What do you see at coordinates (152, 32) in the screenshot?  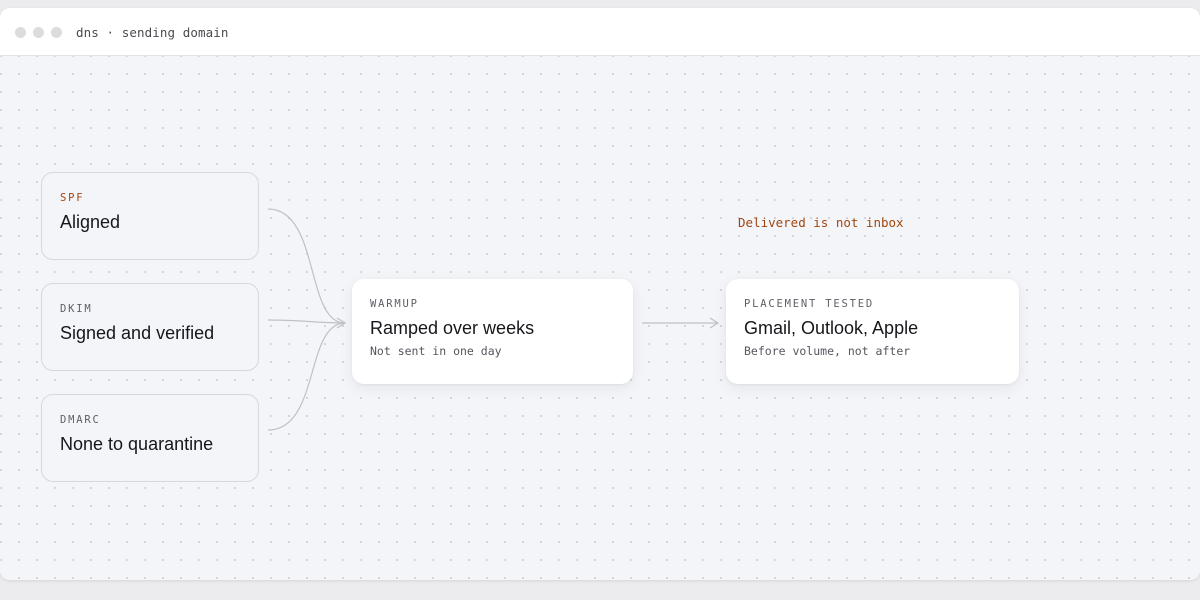 I see `window-title: dns · sending domain` at bounding box center [152, 32].